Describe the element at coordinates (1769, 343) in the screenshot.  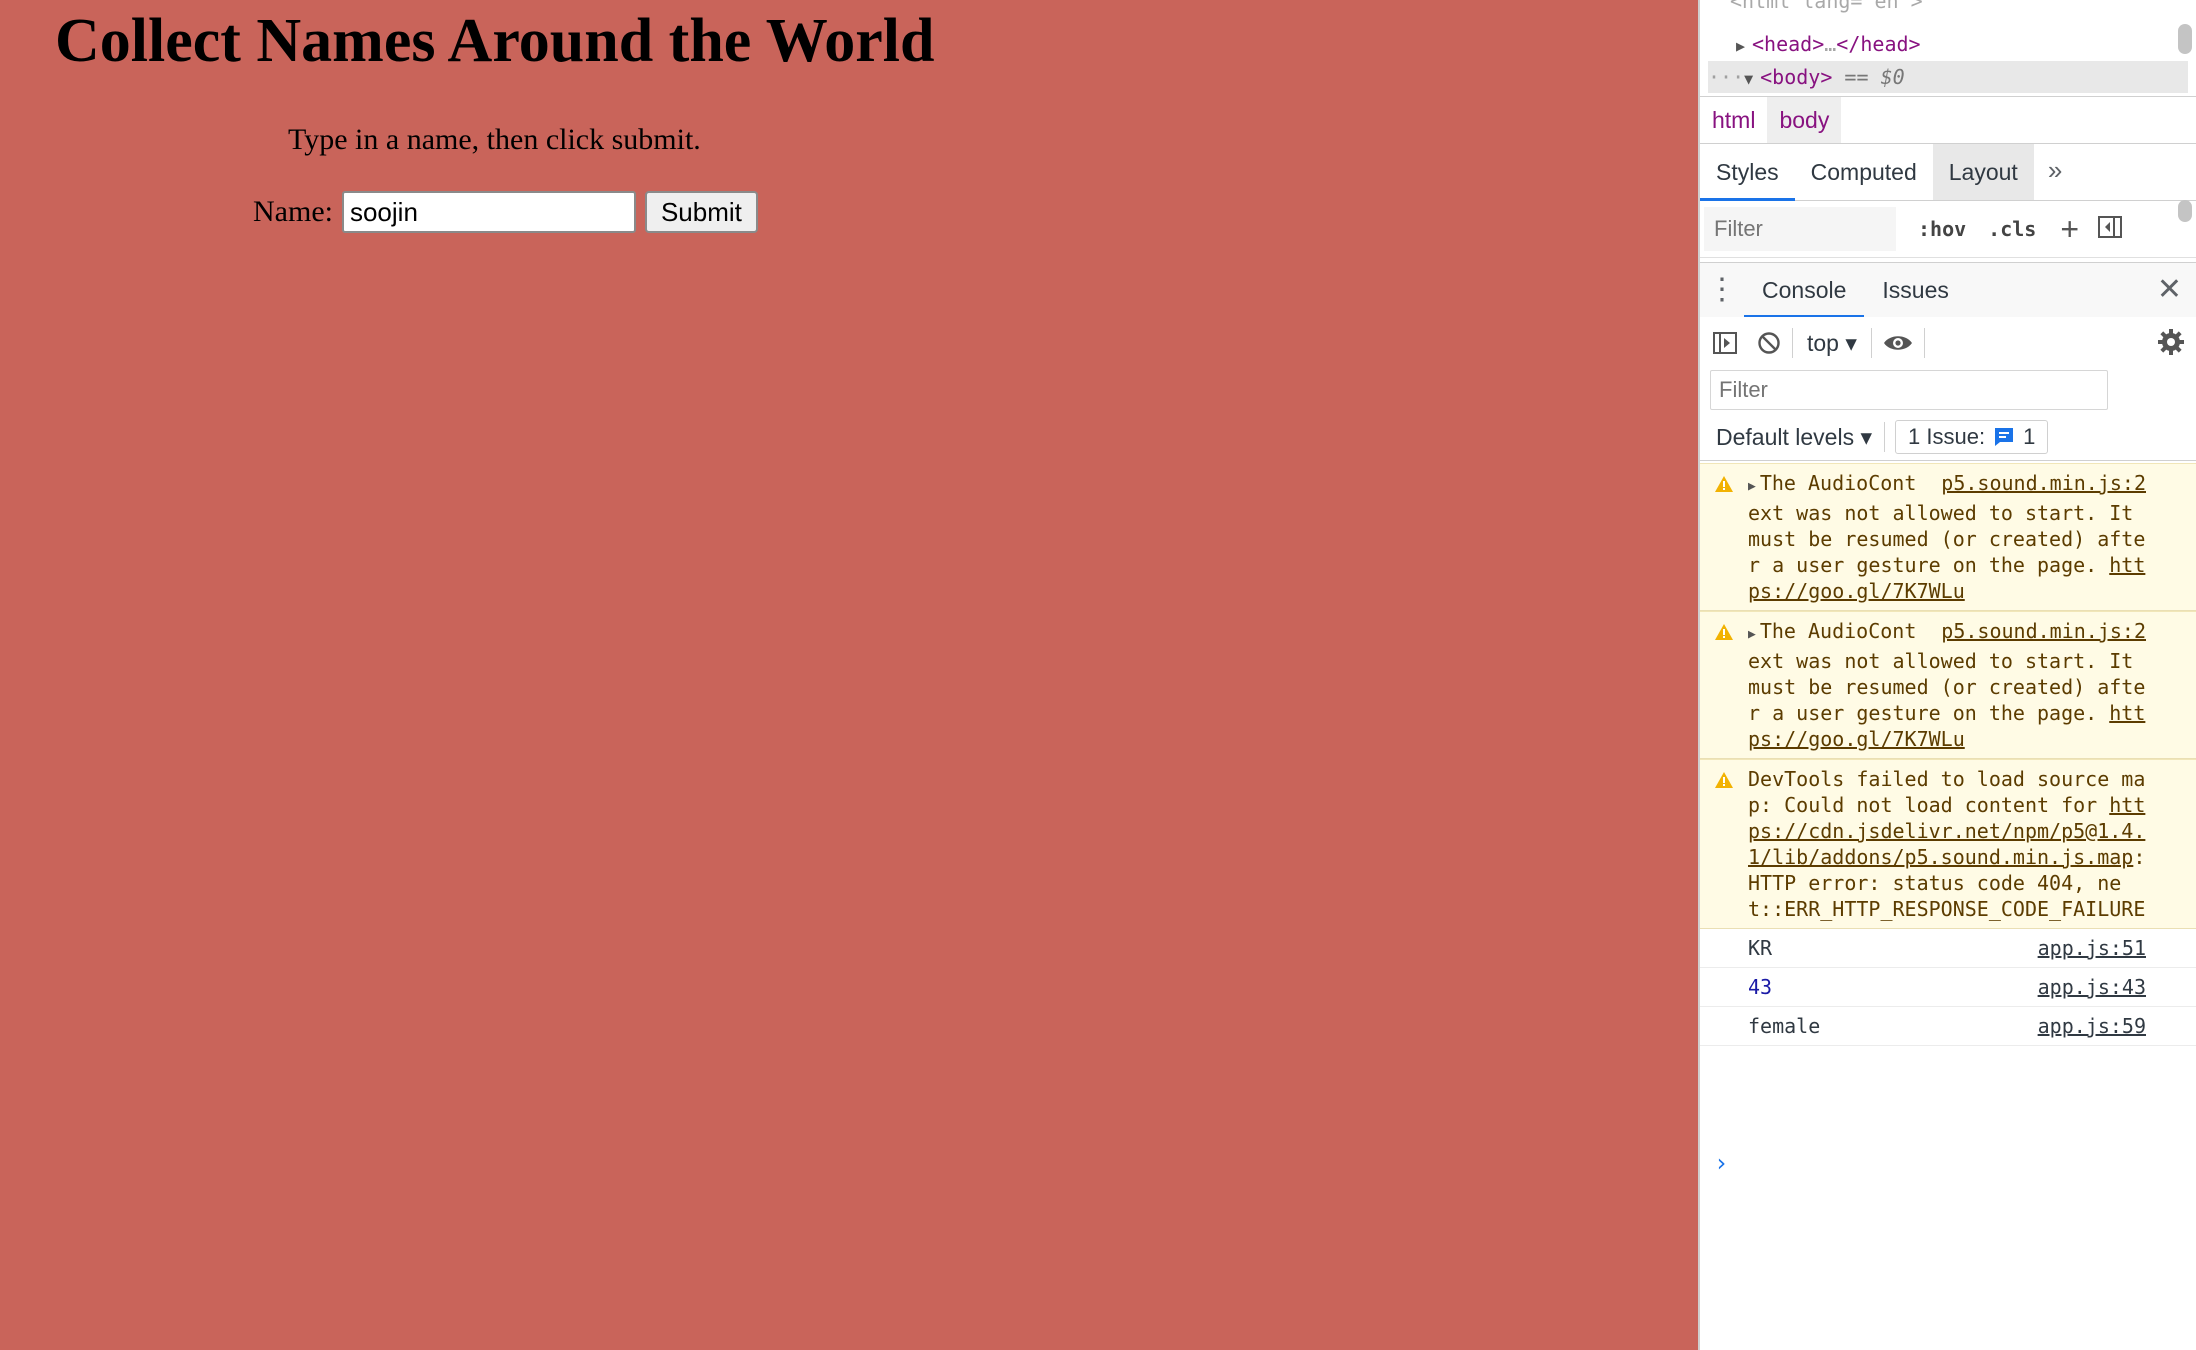
I see `clear-console-icon` at that location.